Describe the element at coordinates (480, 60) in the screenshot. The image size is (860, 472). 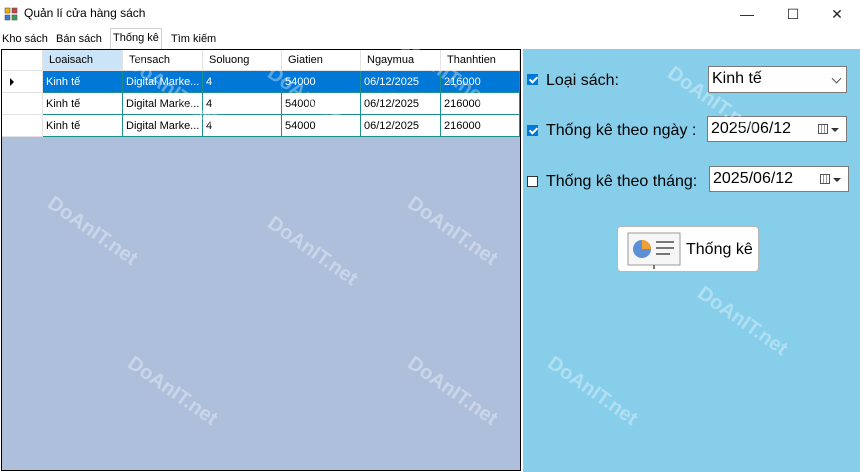
I see `column-header-thanhtien: Thanhtien` at that location.